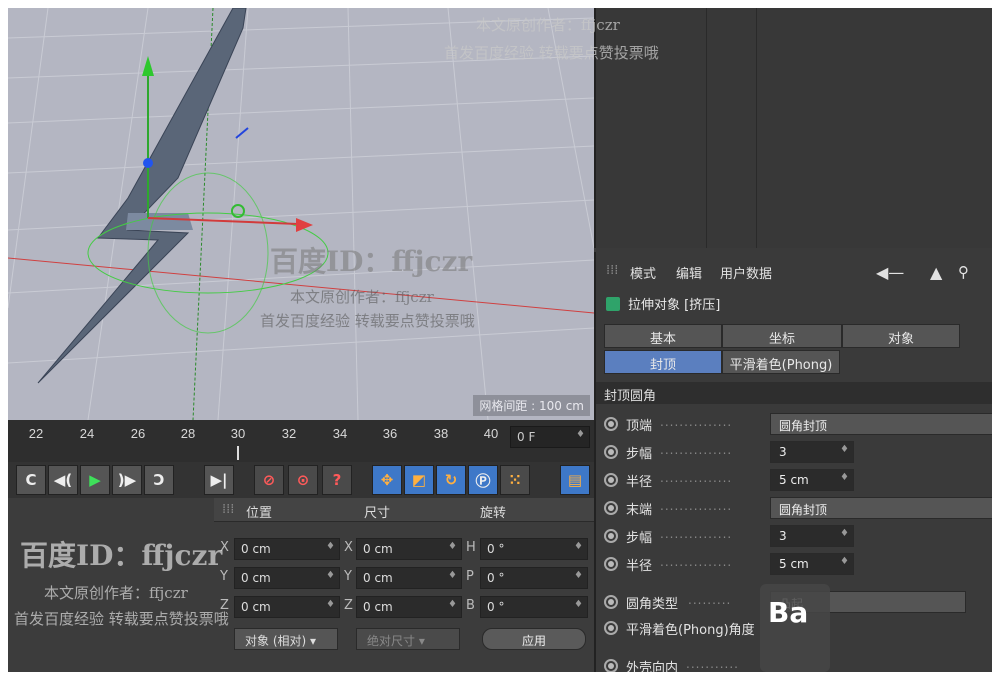 Image resolution: width=1000 pixels, height=679 pixels. Describe the element at coordinates (652, 666) in the screenshot. I see `property-label: 外壳向内` at that location.